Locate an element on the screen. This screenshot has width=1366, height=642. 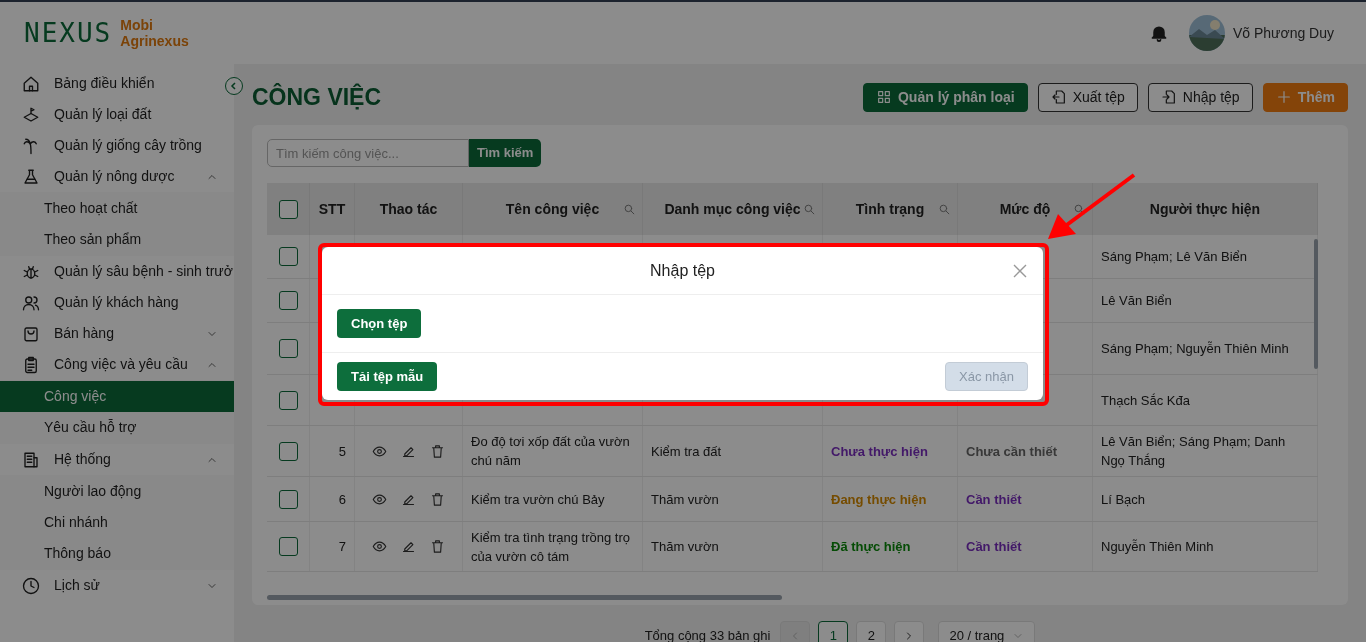
brand-name: Mobi is located at coordinates (137, 25).